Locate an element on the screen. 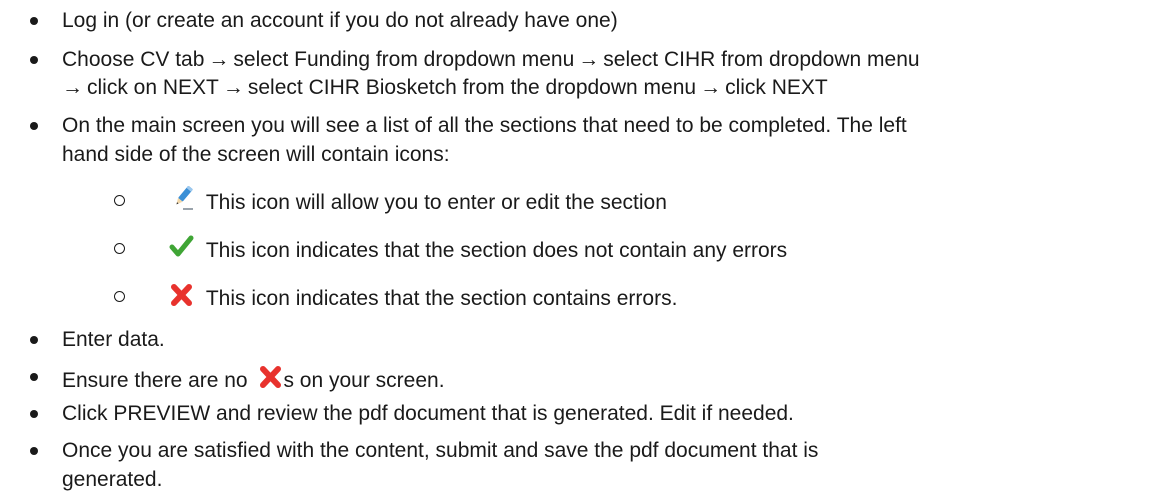 The image size is (1173, 501). step-select-funding: select Funding from dropdown menu is located at coordinates (404, 59).